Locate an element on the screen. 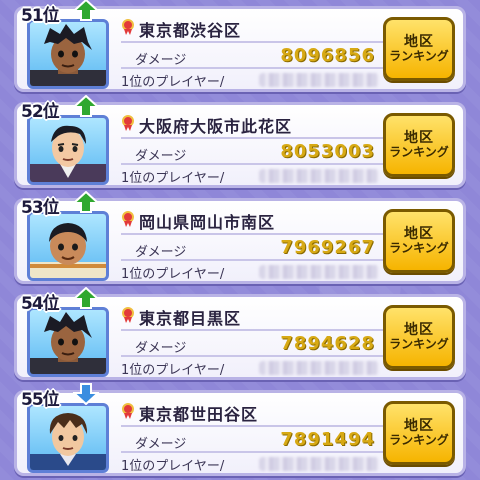  round-boy-avatar-icon is located at coordinates (68, 250).